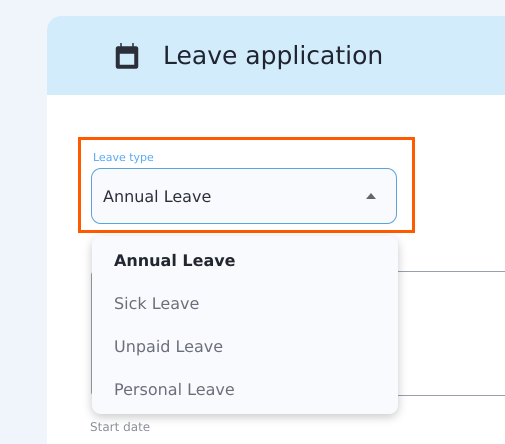  I want to click on menu-option: Unpaid Leave, so click(245, 346).